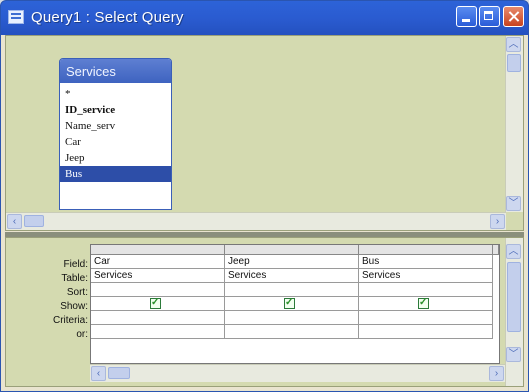 This screenshot has width=529, height=392. I want to click on table-pane-horizontal-scrollbar: ‹ ›, so click(256, 221).